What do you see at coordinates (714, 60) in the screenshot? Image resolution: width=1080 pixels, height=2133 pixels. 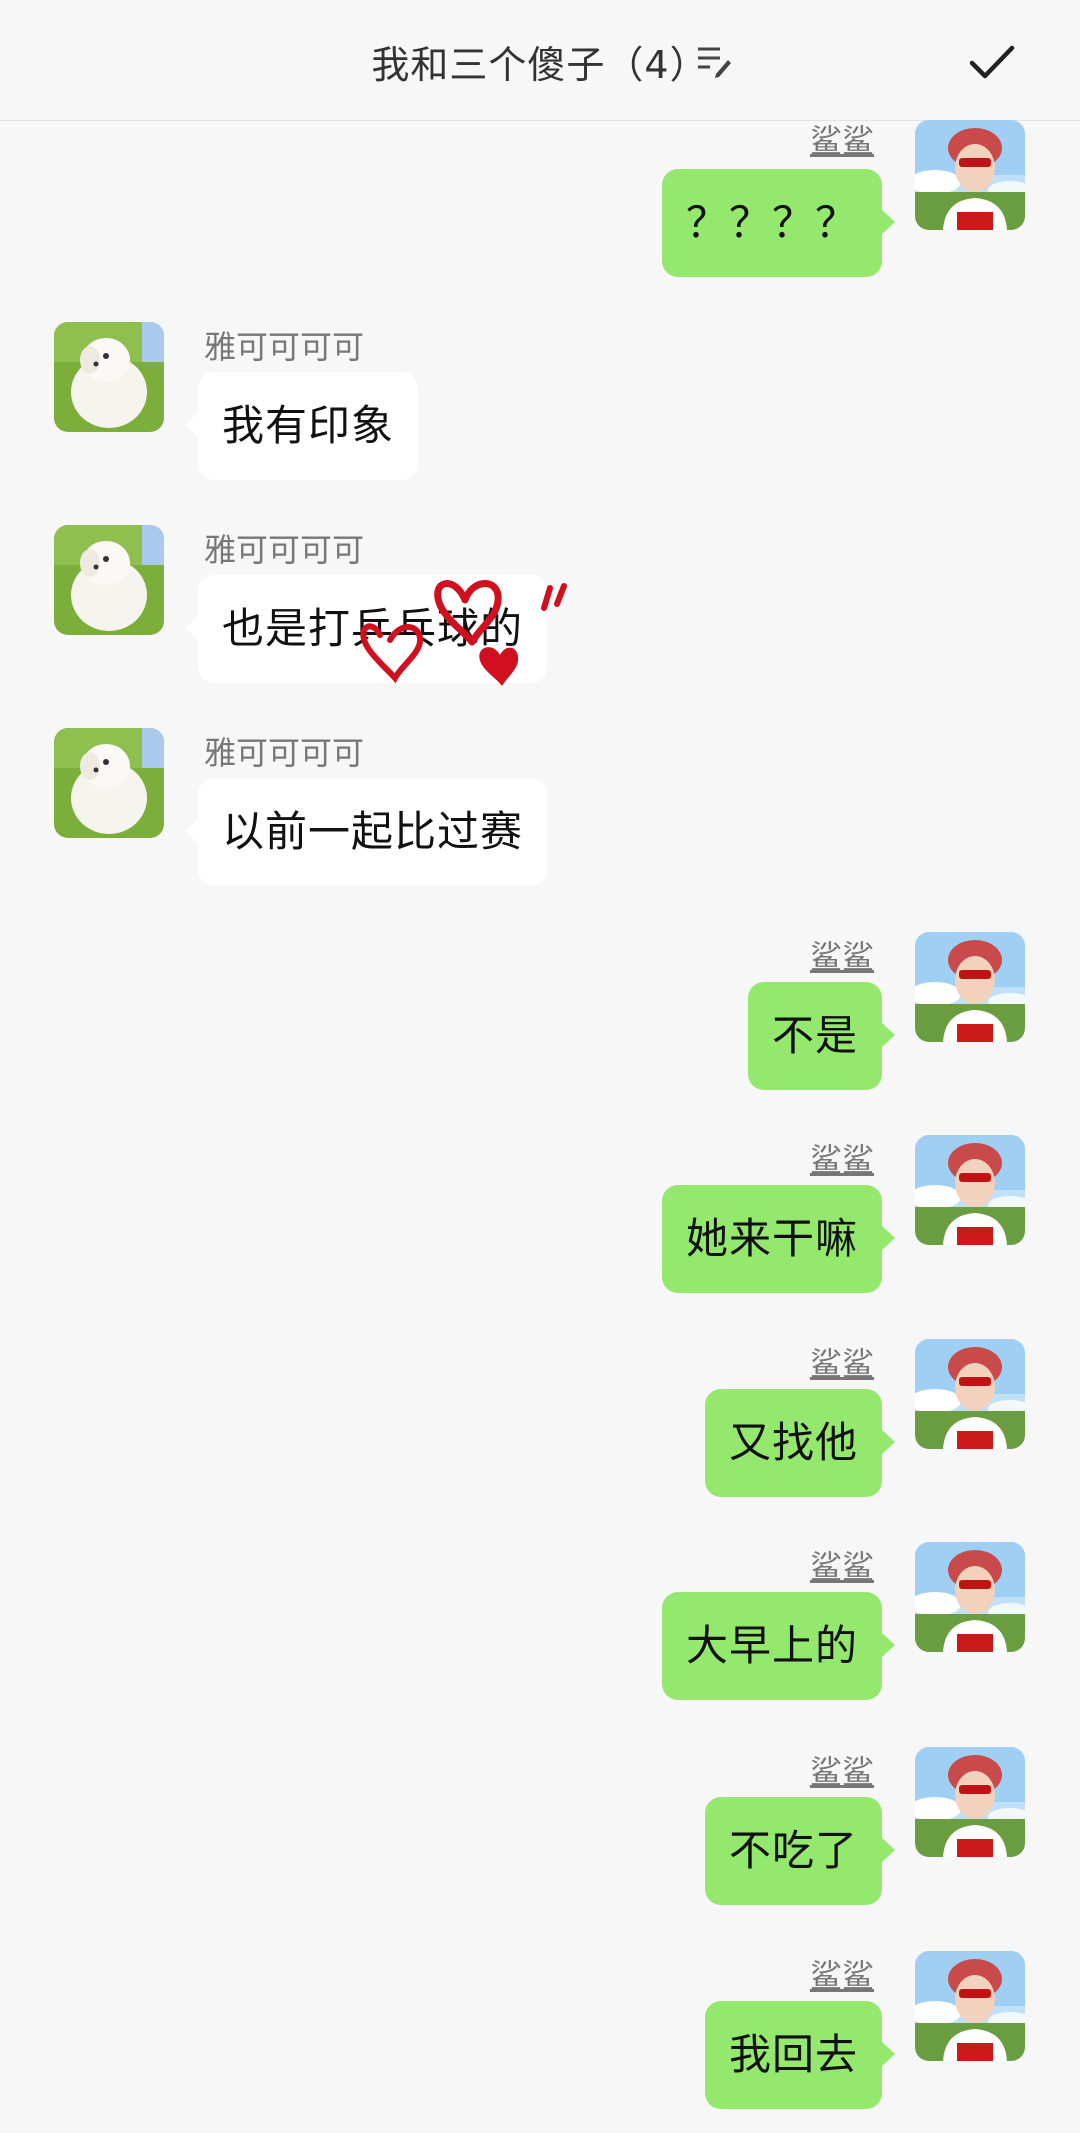 I see `edit-list-icon` at bounding box center [714, 60].